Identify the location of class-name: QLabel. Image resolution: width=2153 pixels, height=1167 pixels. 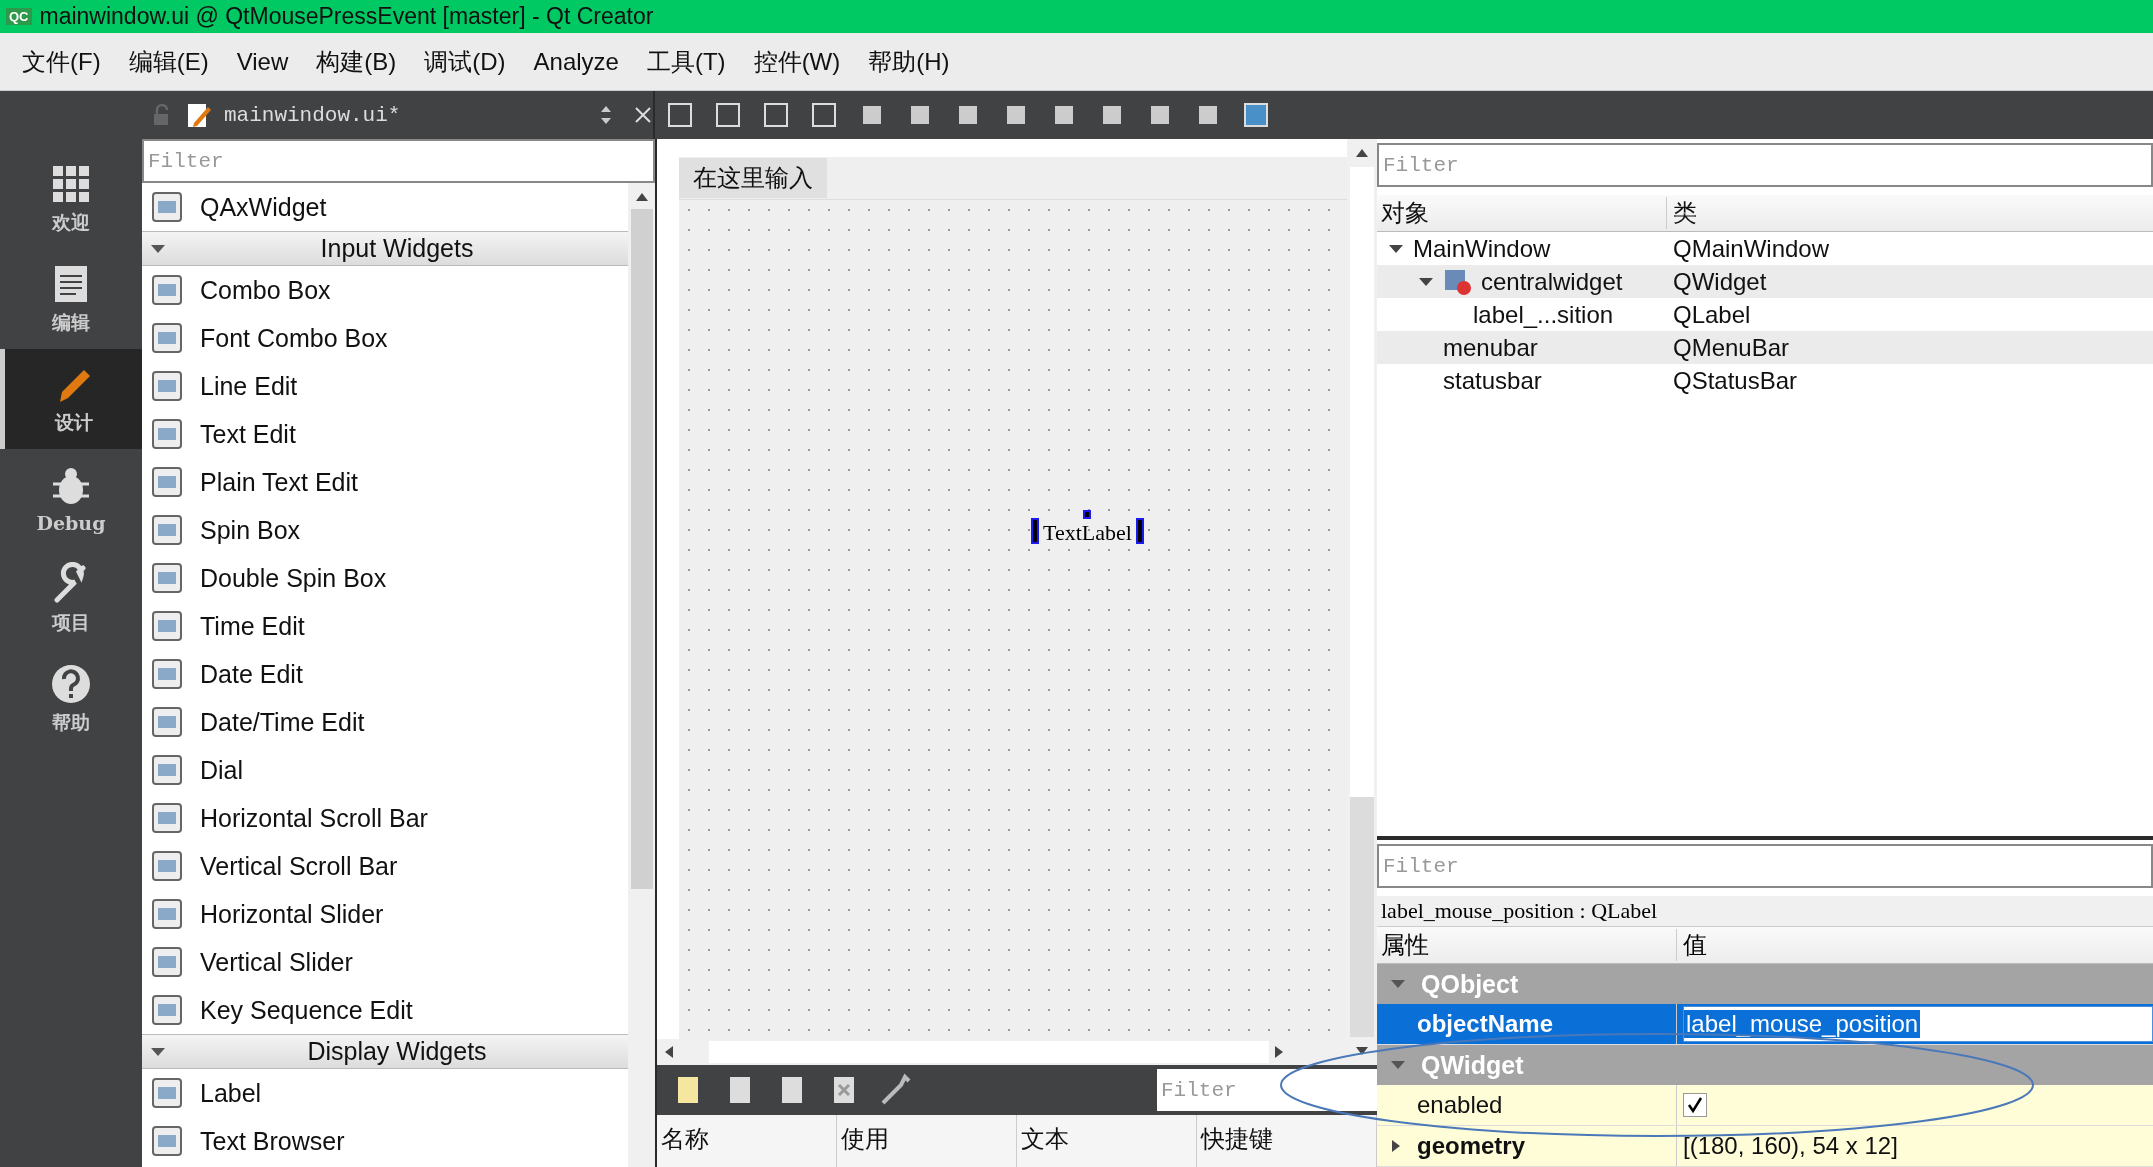
(1712, 314).